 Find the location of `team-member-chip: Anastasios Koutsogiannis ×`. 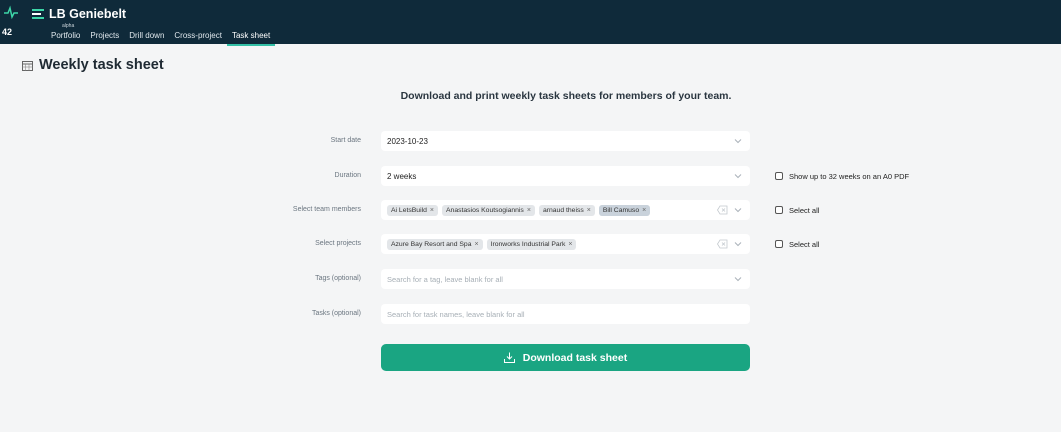

team-member-chip: Anastasios Koutsogiannis × is located at coordinates (488, 210).